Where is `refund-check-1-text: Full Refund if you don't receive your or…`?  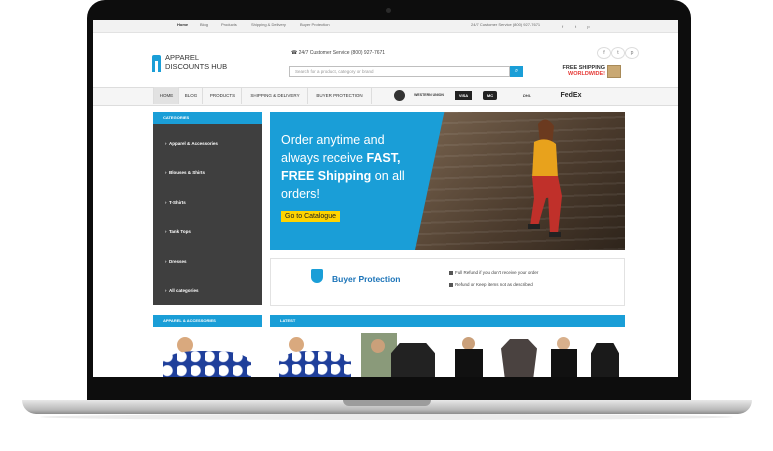
refund-check-1-text: Full Refund if you don't receive your or… is located at coordinates (497, 272).